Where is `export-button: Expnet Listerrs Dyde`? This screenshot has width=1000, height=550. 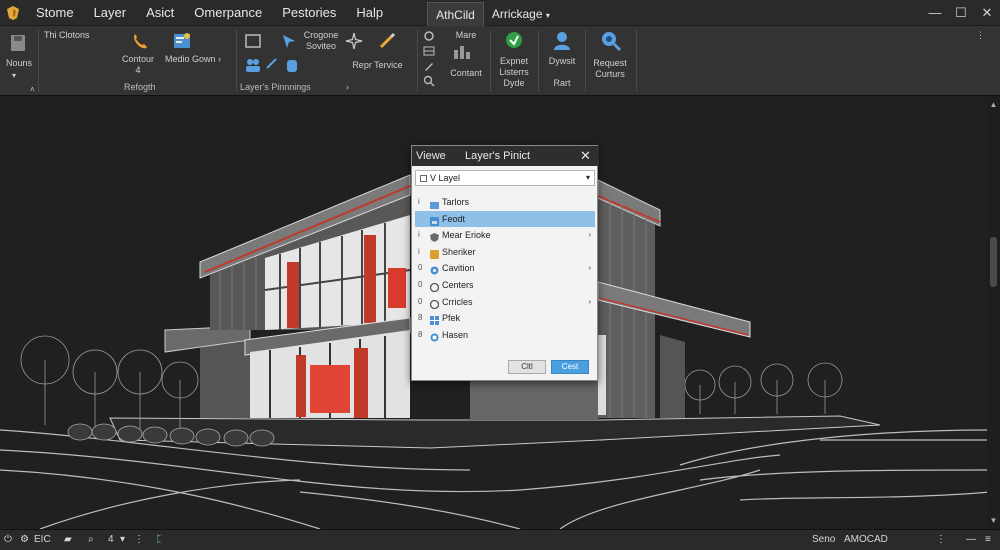 export-button: Expnet Listerrs Dyde is located at coordinates (514, 72).